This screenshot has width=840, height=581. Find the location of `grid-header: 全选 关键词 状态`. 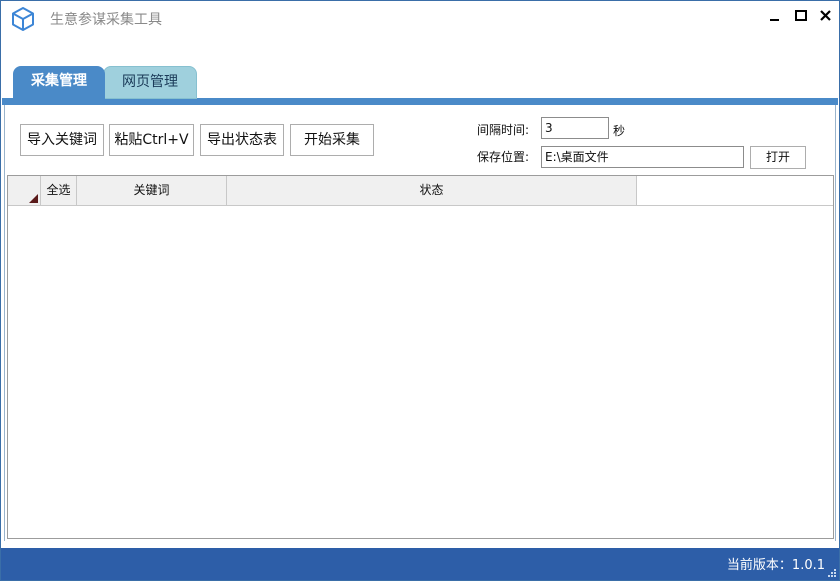

grid-header: 全选 关键词 状态 is located at coordinates (420, 191).